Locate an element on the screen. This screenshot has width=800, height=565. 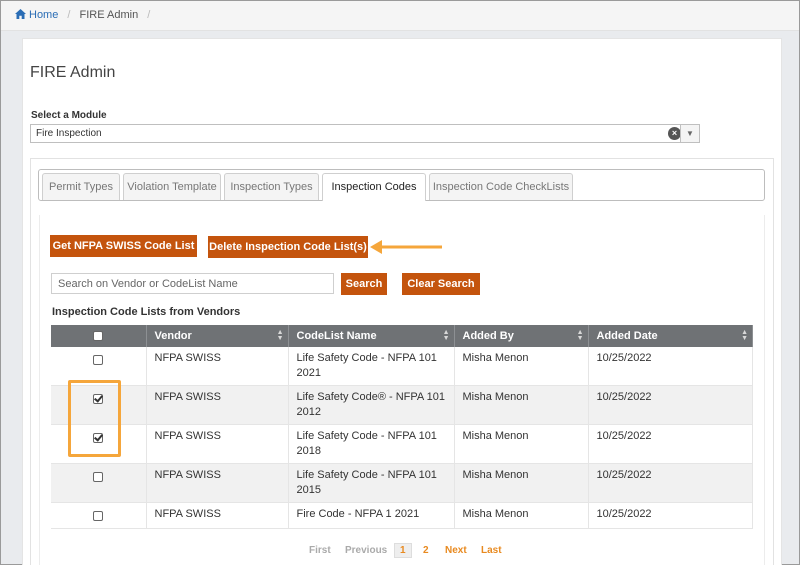
chevron-down-icon: ▼ is located at coordinates (689, 133).